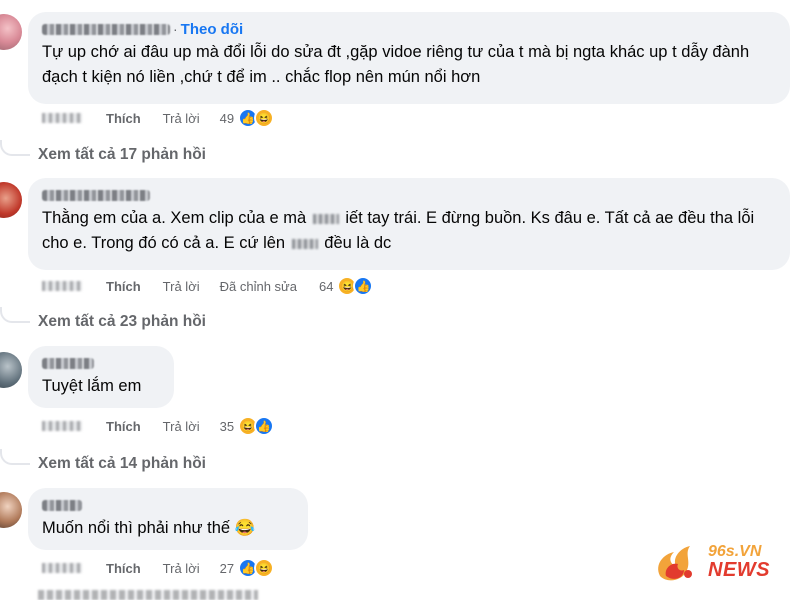 This screenshot has width=800, height=600. Describe the element at coordinates (158, 568) in the screenshot. I see `comment-actions: Thích Trả lời 27 👍 😆` at that location.